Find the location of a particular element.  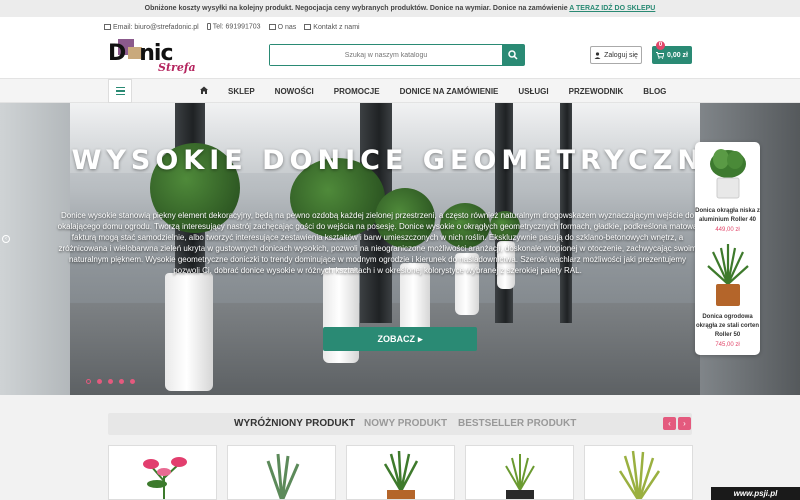

caret-right-icon: ▸ is located at coordinates (420, 338).